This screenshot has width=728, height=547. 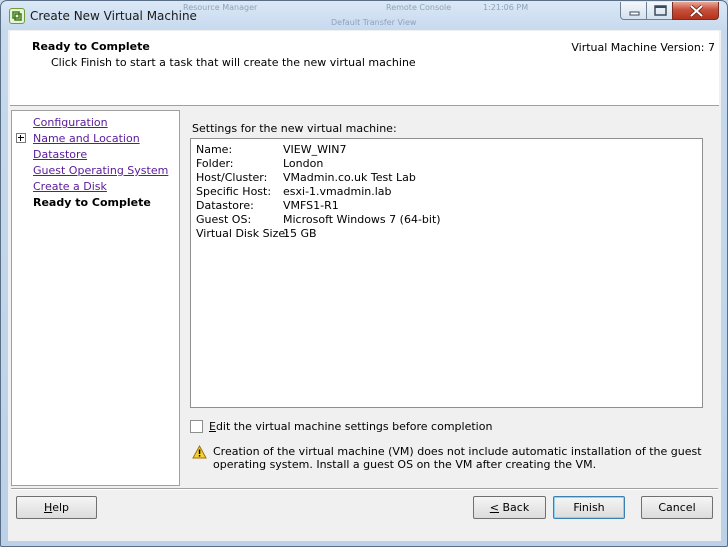 I want to click on nav-item-ready-to-complete: Ready to Complete, so click(x=92, y=202).